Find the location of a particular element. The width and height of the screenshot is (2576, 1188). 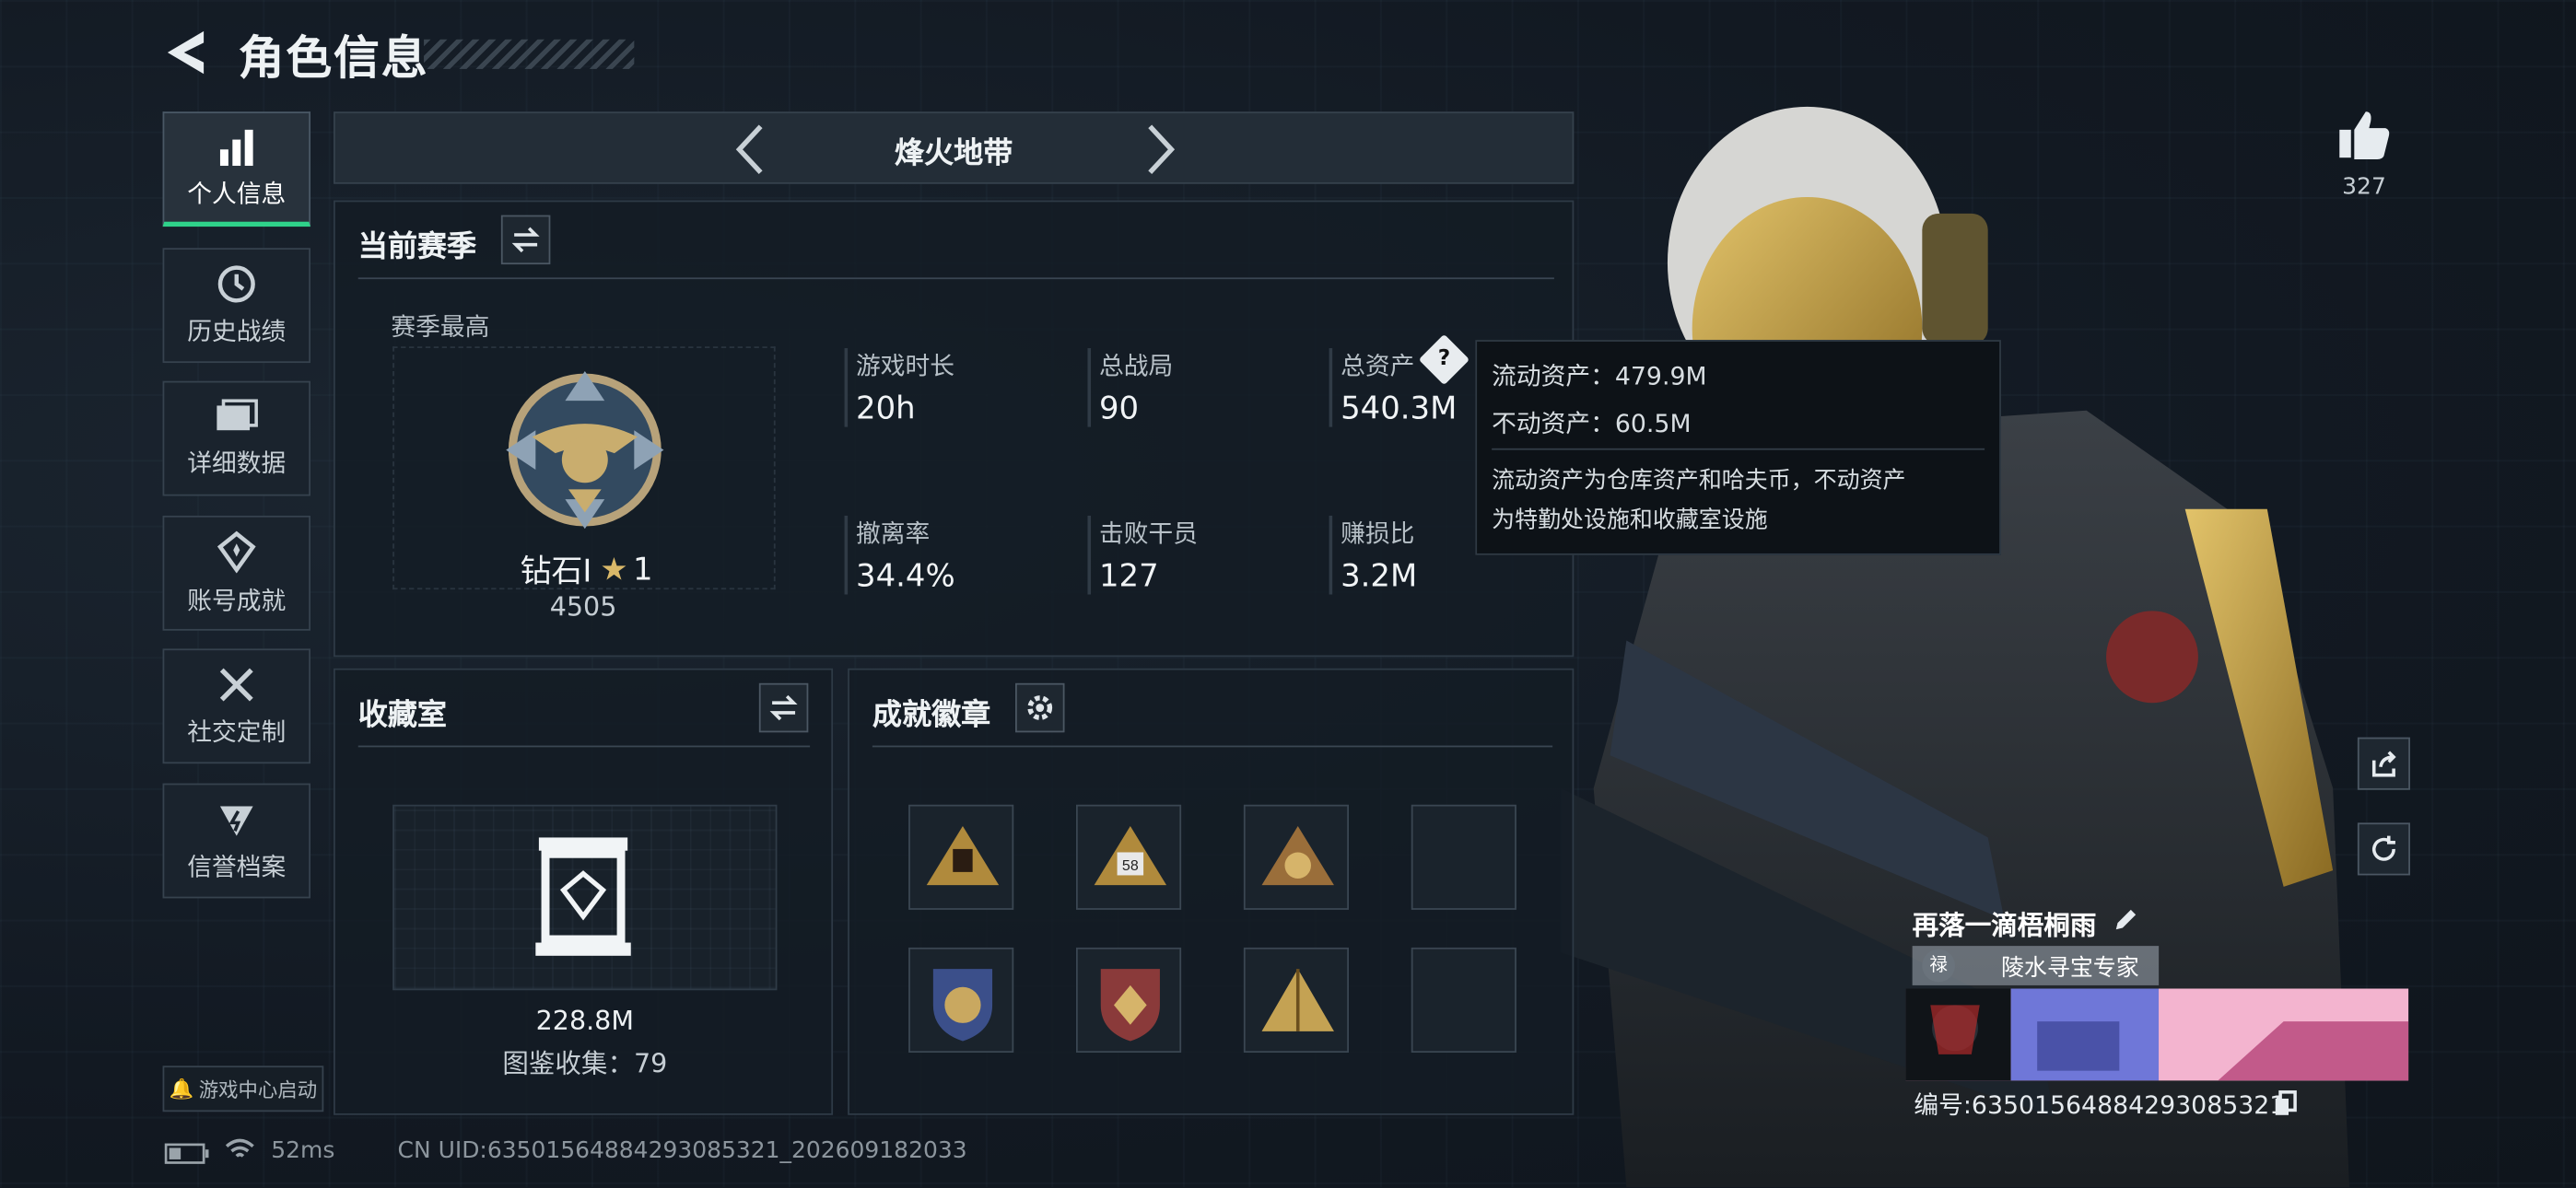

rank-line: 钻石I ★ 1 is located at coordinates (586, 569).